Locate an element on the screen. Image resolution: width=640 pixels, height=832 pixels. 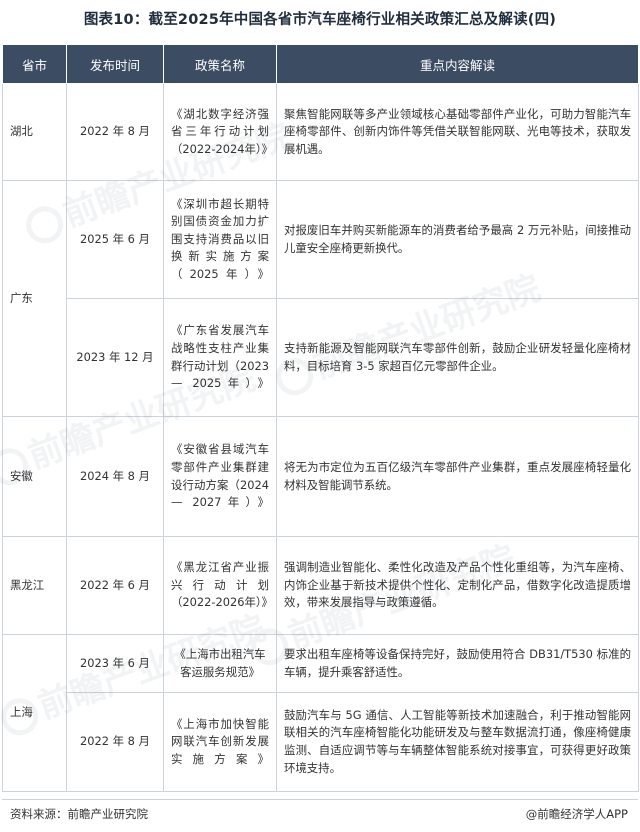
chart-title: 图表10：截至2025年中国各省市汽车座椅行业相关政策汇总及解读(四) is located at coordinates (320, 20).